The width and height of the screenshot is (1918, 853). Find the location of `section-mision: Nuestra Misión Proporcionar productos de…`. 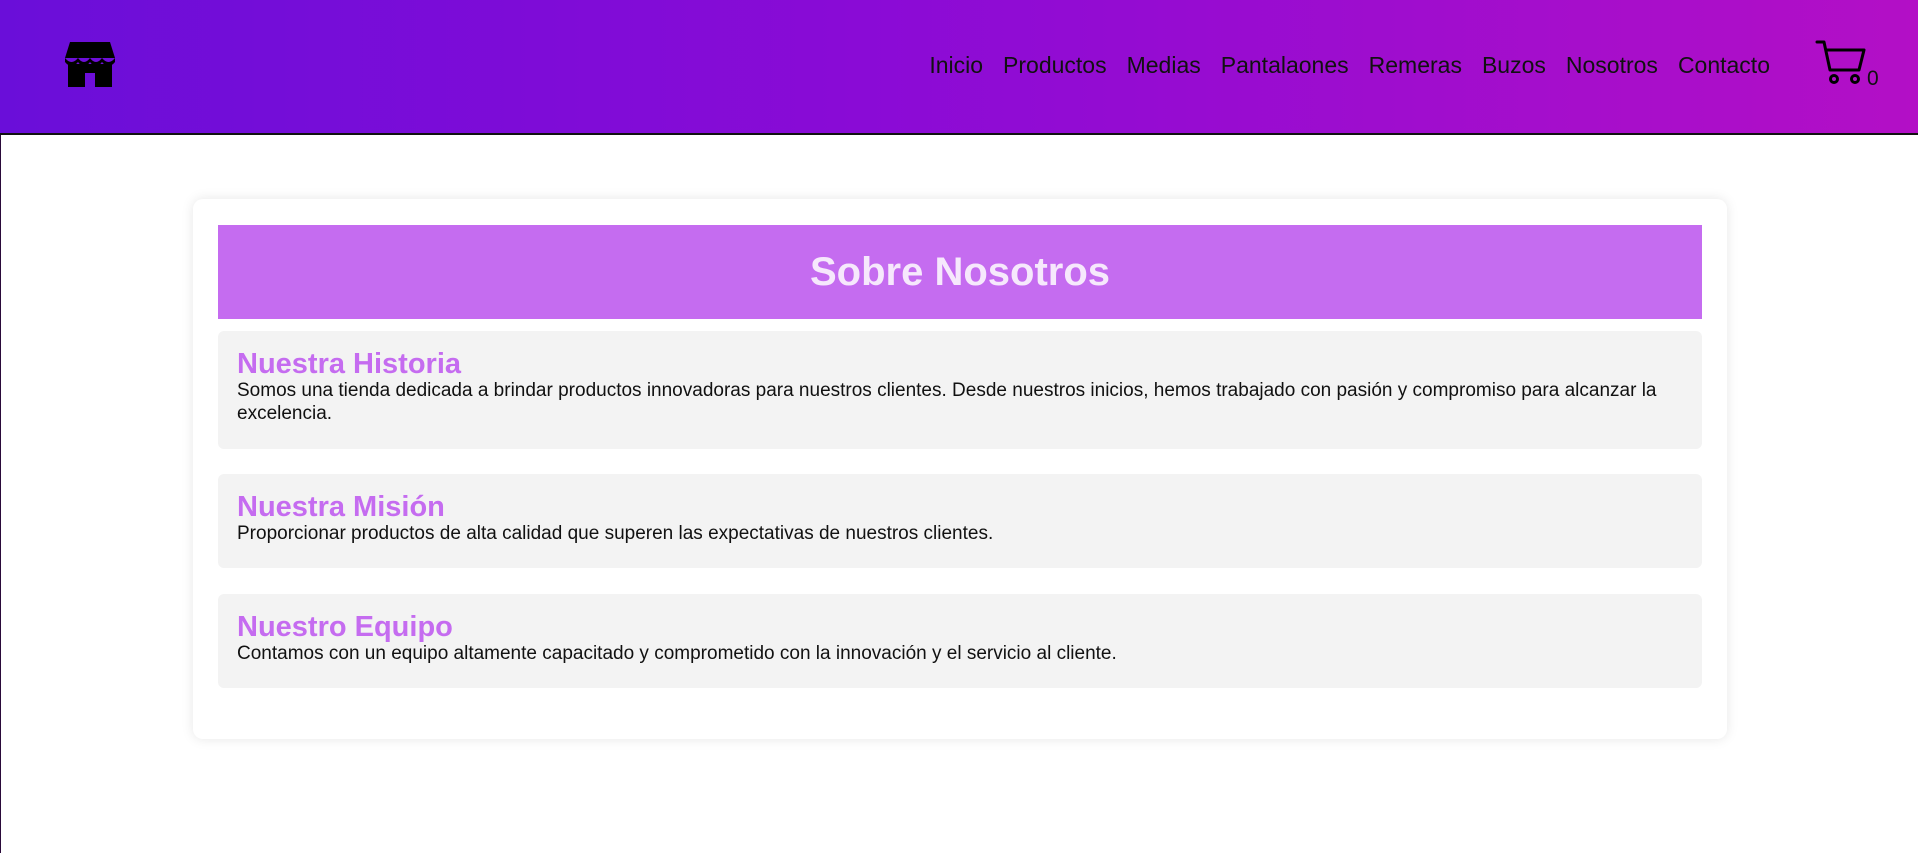

section-mision: Nuestra Misión Proporcionar productos de… is located at coordinates (960, 521).